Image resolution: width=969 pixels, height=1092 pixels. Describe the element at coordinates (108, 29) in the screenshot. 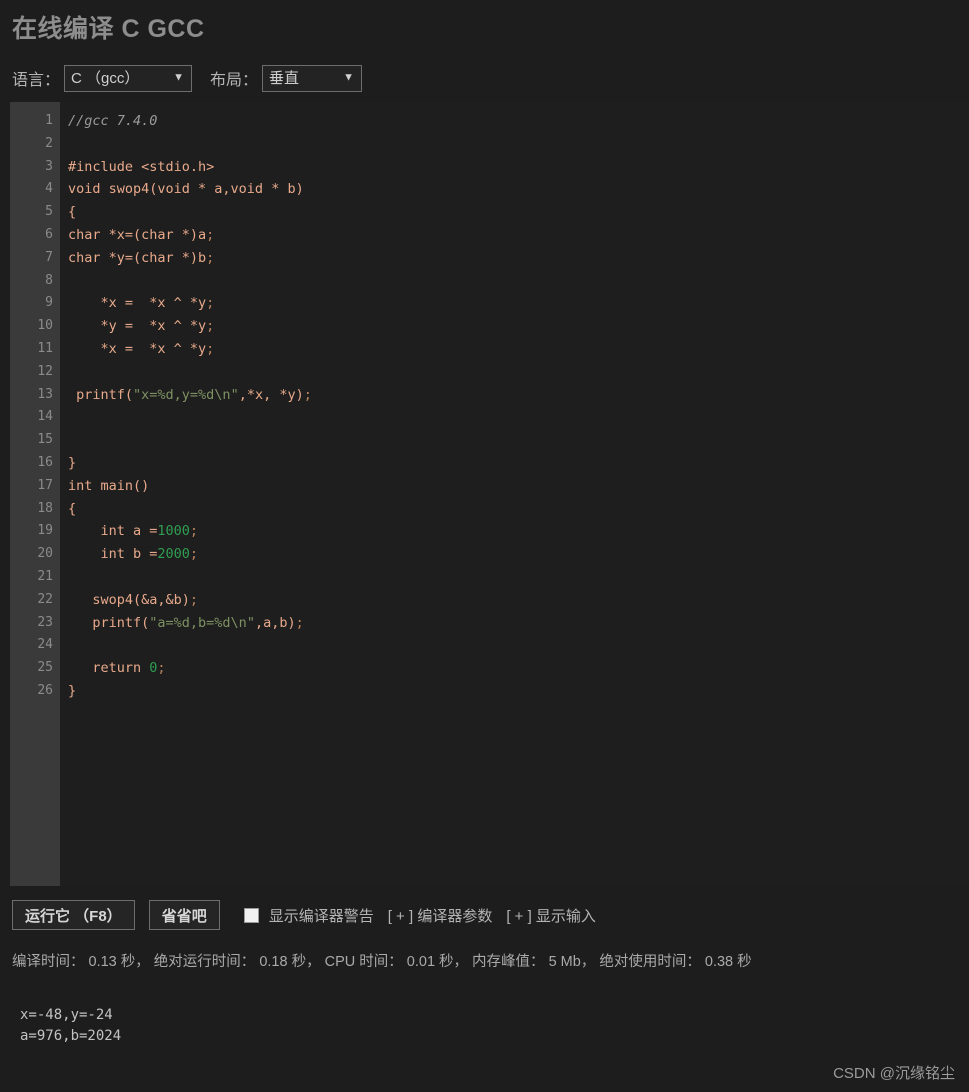

I see `page-title: 在线编译 C GCC` at that location.